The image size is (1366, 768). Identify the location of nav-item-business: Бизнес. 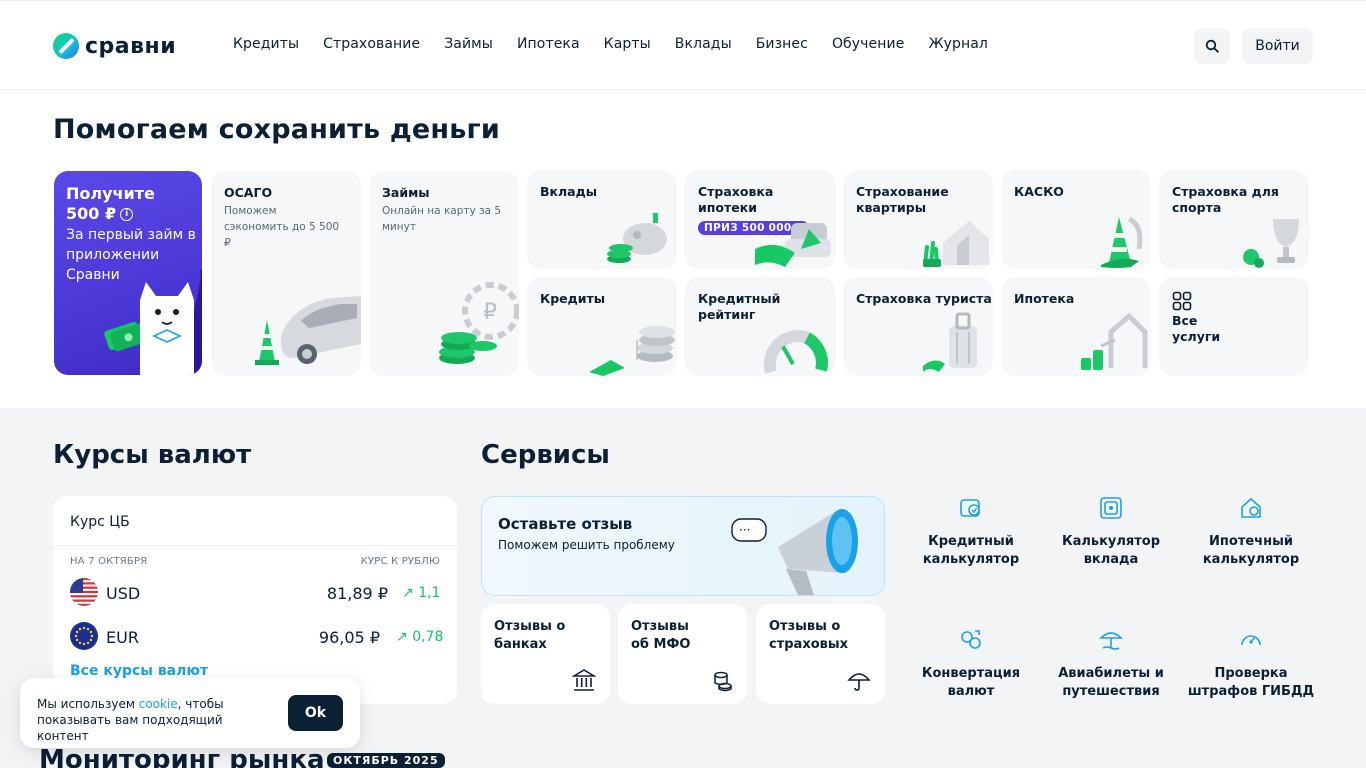
(782, 44).